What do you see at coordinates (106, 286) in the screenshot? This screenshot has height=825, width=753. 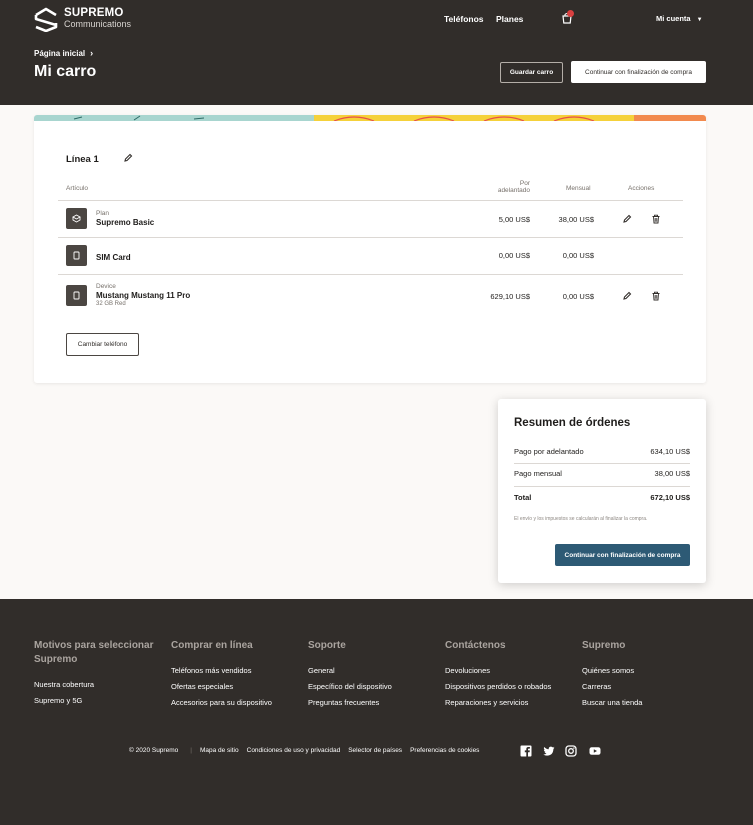 I see `item-type: Device` at bounding box center [106, 286].